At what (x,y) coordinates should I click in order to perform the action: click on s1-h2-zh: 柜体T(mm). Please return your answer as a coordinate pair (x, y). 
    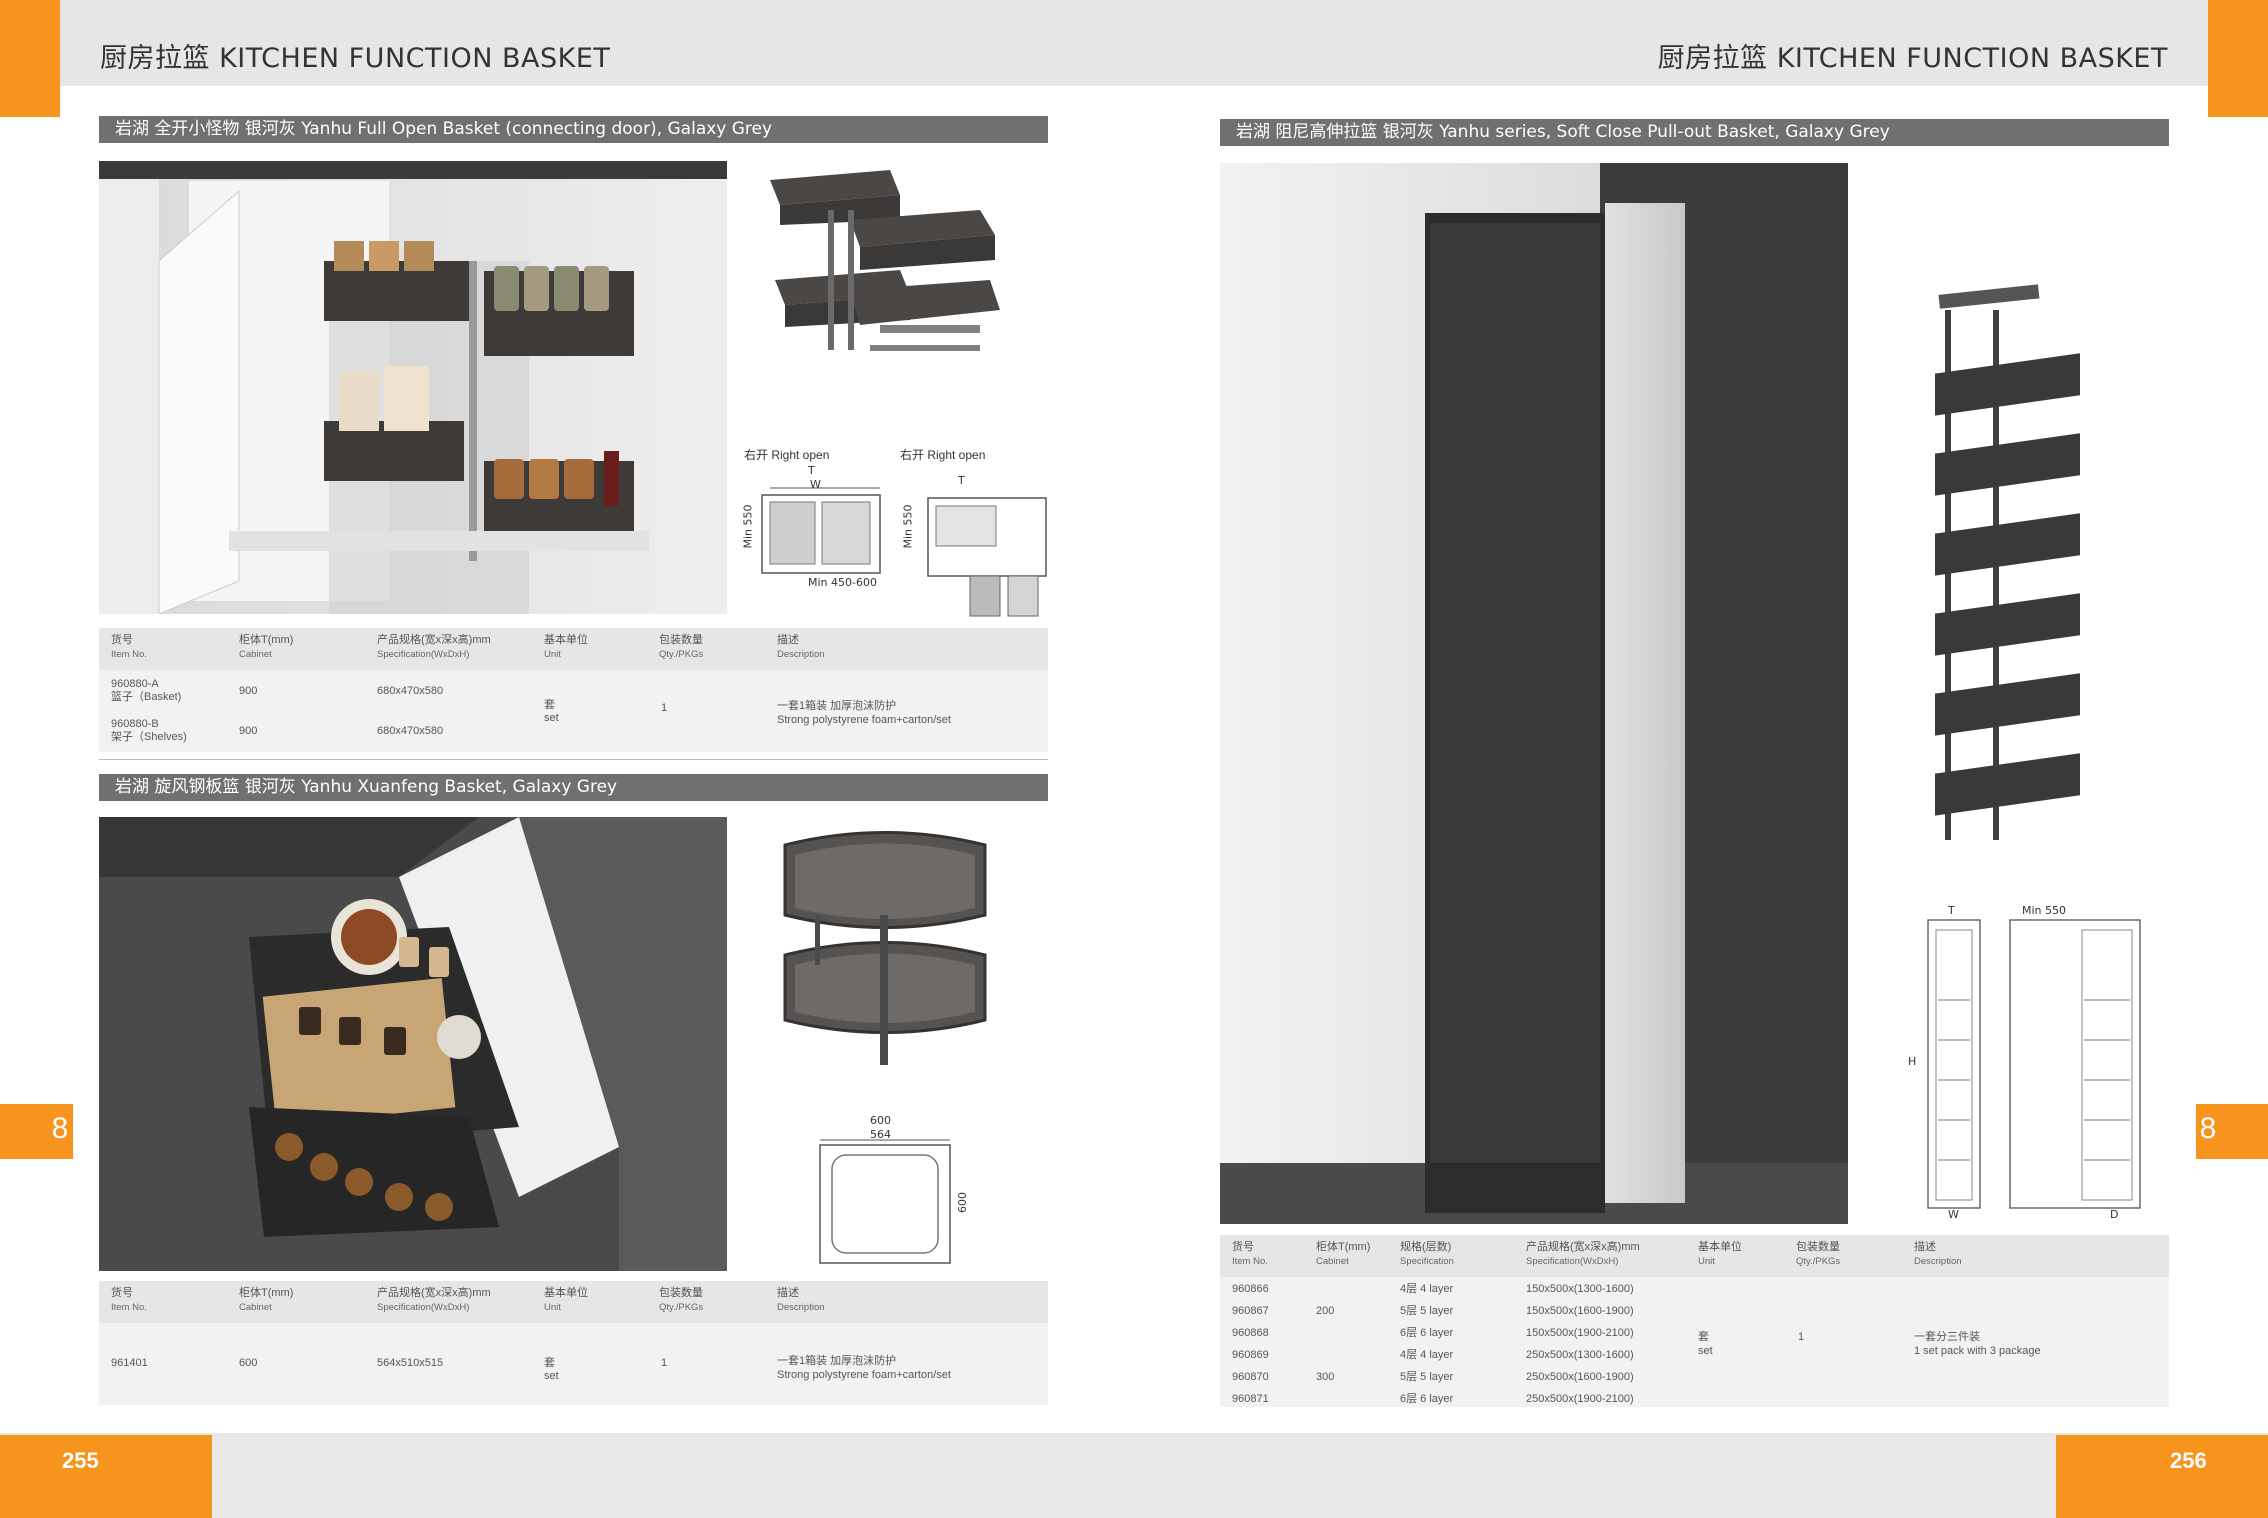
    Looking at the image, I should click on (266, 640).